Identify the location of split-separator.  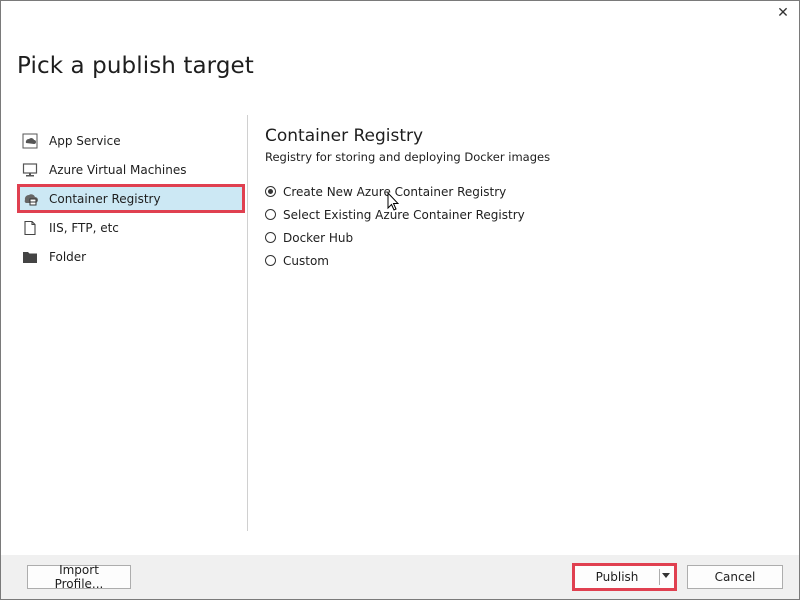
(659, 577).